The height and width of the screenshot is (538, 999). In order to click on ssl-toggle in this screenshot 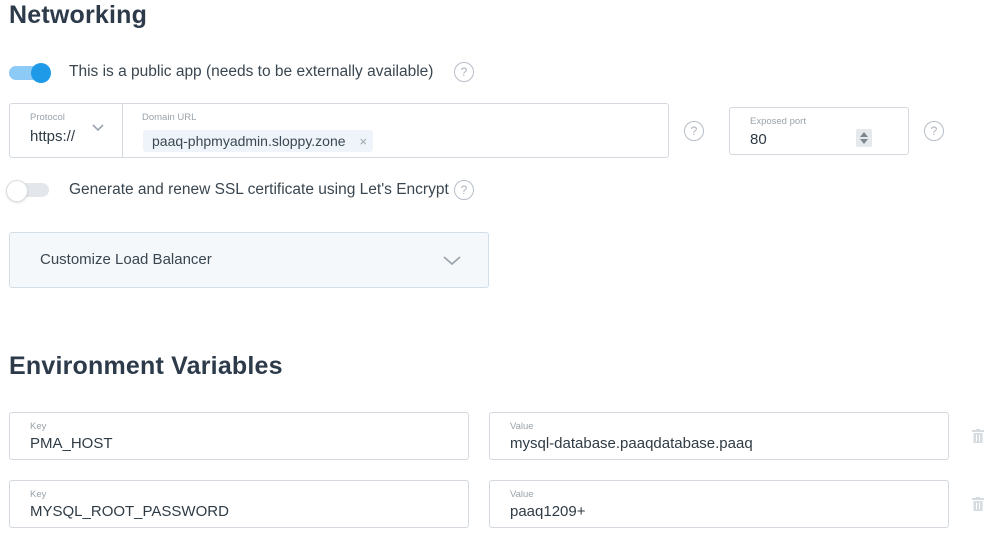, I will do `click(27, 191)`.